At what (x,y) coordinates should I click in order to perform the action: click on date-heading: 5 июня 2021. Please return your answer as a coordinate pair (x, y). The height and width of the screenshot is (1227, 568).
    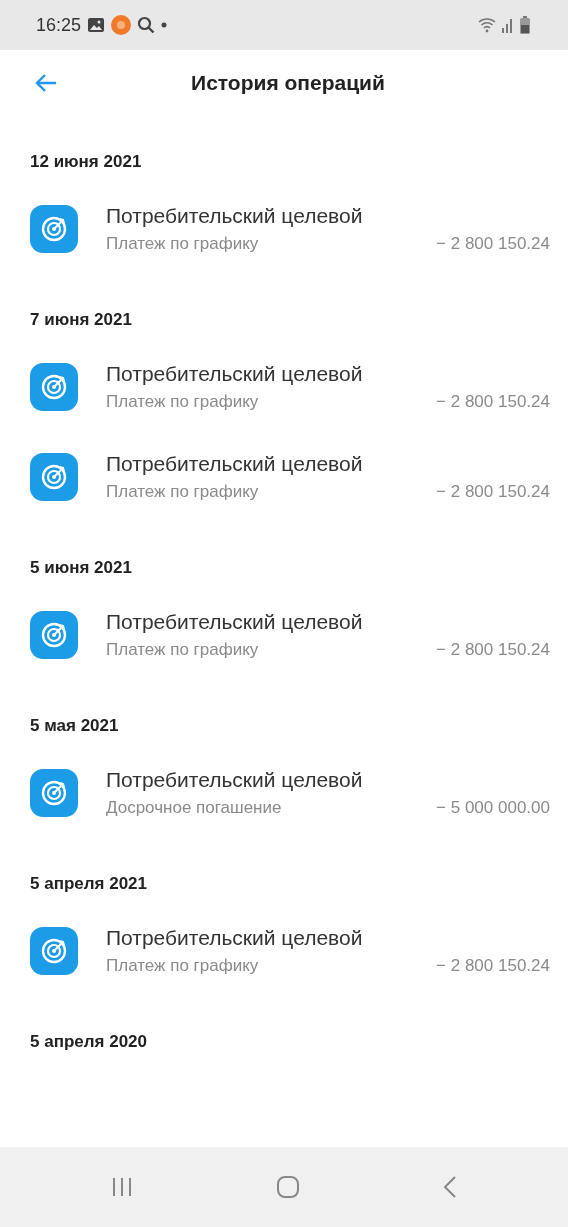
    Looking at the image, I should click on (81, 568).